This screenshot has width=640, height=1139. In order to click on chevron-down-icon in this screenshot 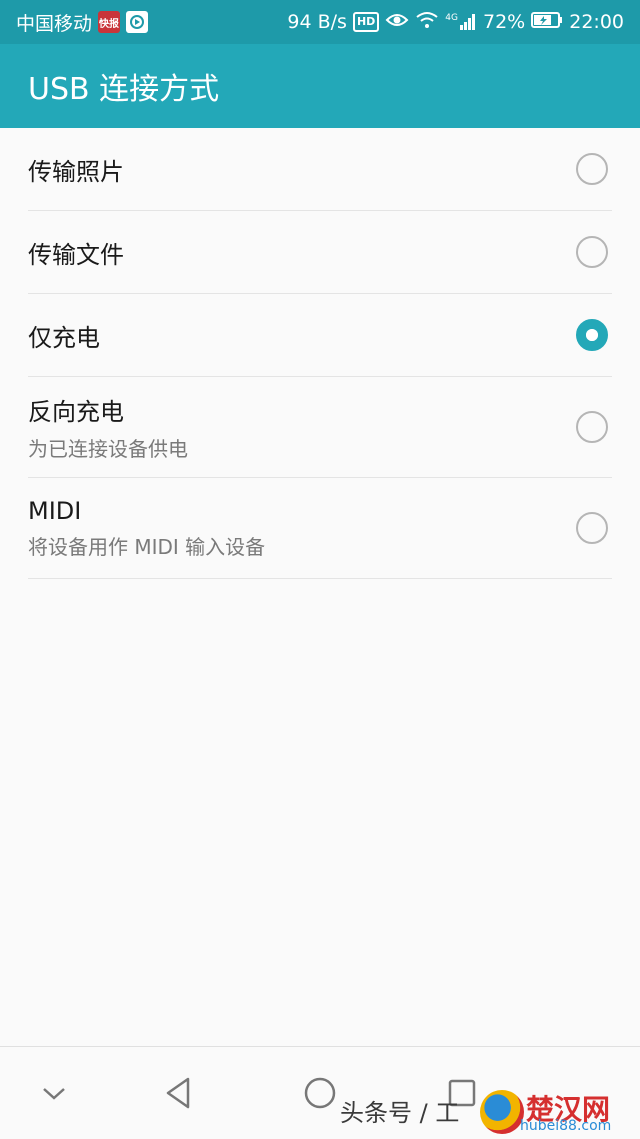, I will do `click(54, 1093)`.